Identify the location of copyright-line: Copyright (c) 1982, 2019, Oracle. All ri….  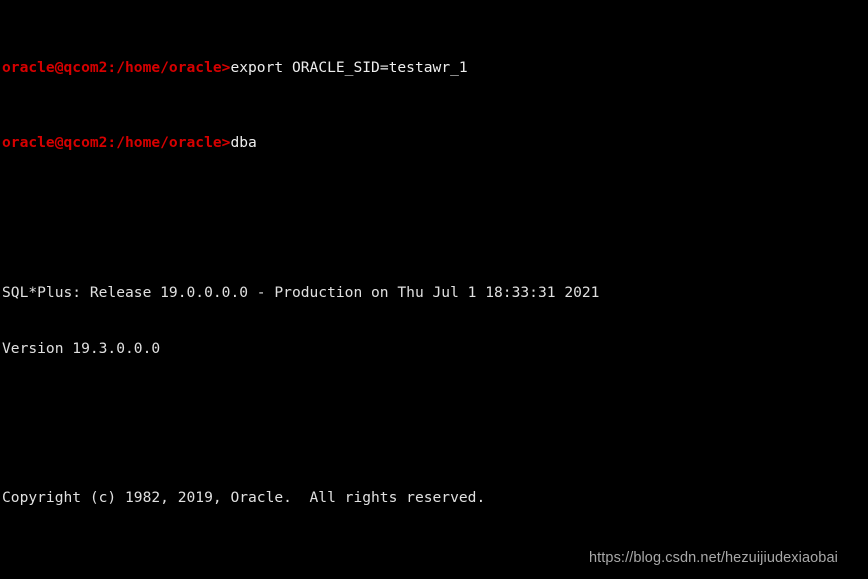
(244, 498).